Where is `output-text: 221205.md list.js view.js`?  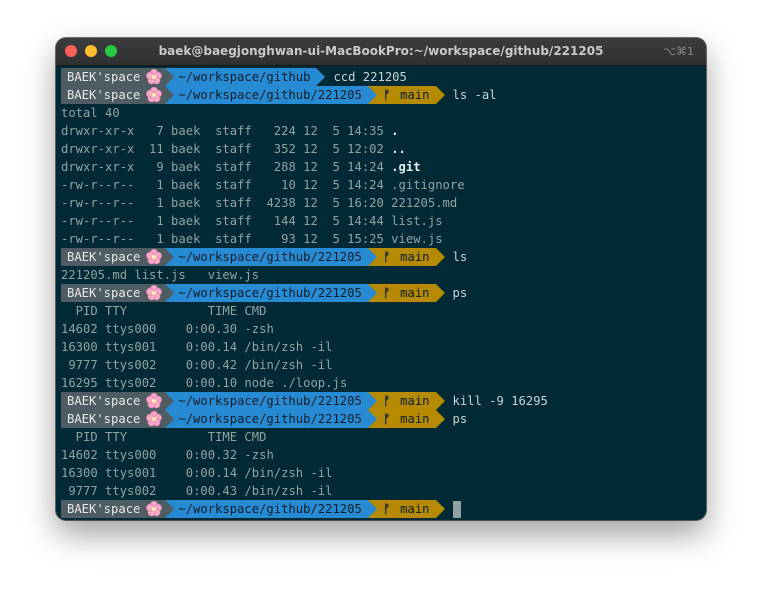
output-text: 221205.md list.js view.js is located at coordinates (160, 275).